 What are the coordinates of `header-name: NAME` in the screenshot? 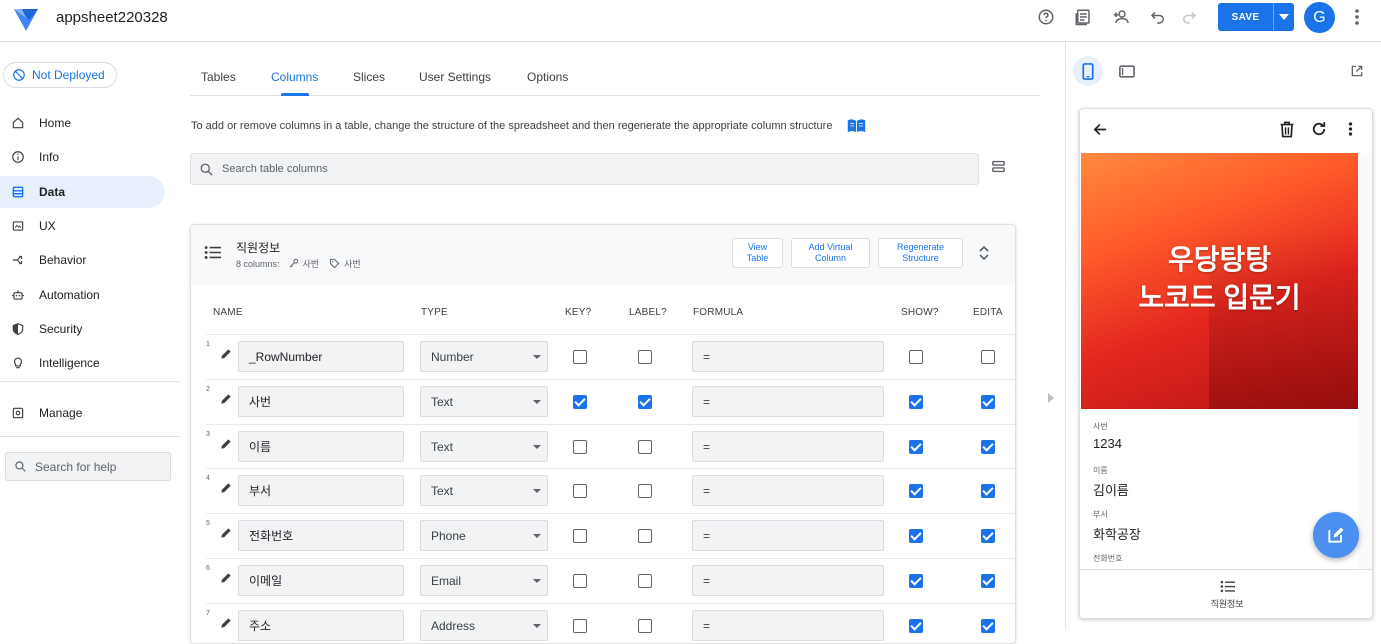 It's located at (228, 312).